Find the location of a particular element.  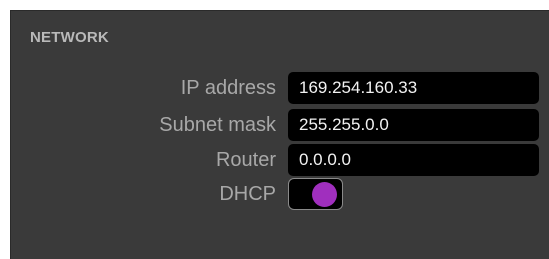

dhcp-row: DHCP is located at coordinates (280, 194).